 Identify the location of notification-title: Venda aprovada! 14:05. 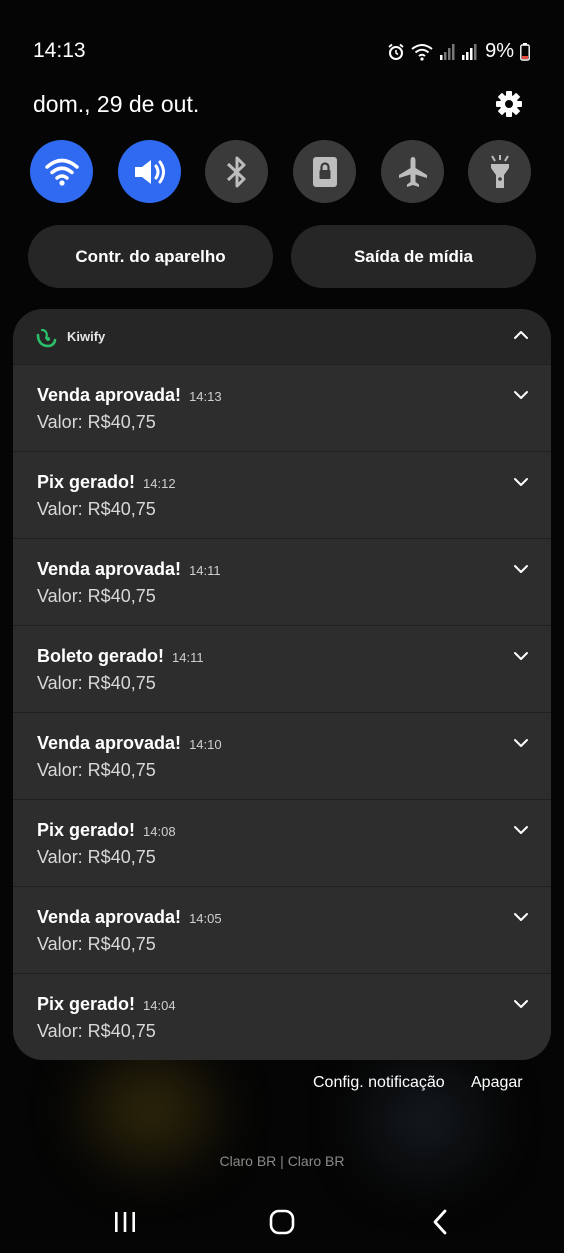
(129, 917).